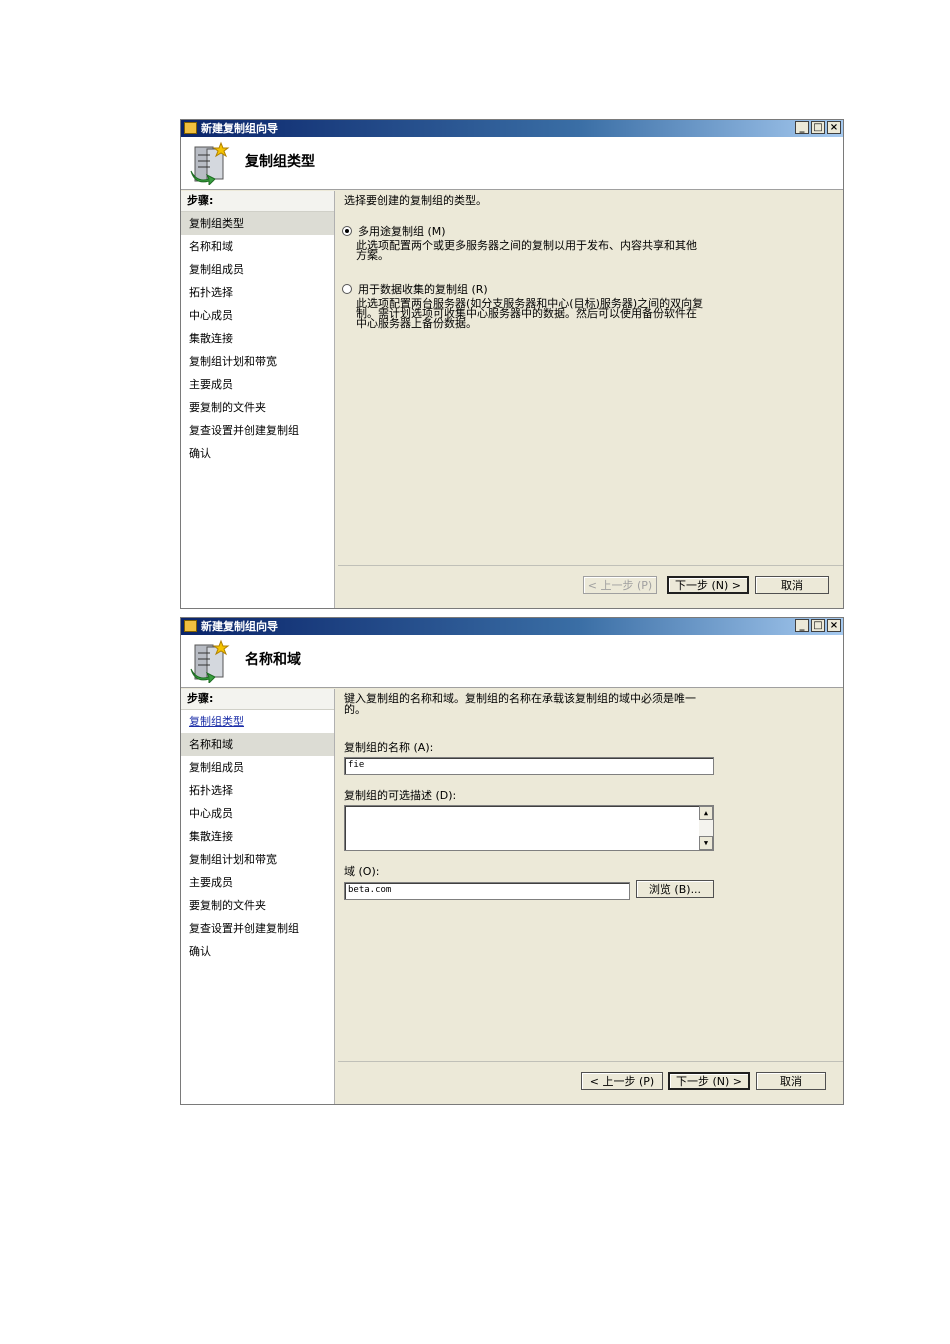  What do you see at coordinates (402, 231) in the screenshot?
I see `multipurpose-radio-label: 多用途复制组 (M)` at bounding box center [402, 231].